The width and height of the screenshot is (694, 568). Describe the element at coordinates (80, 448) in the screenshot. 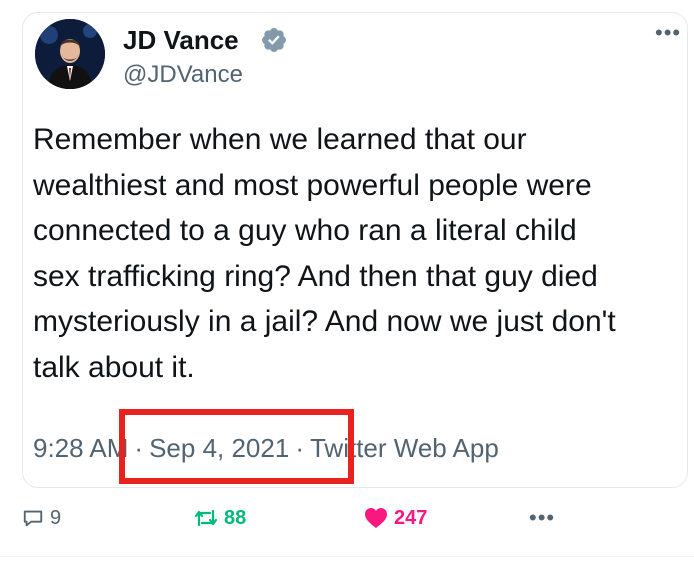

I see `tweet-time: 9:28 AM` at that location.